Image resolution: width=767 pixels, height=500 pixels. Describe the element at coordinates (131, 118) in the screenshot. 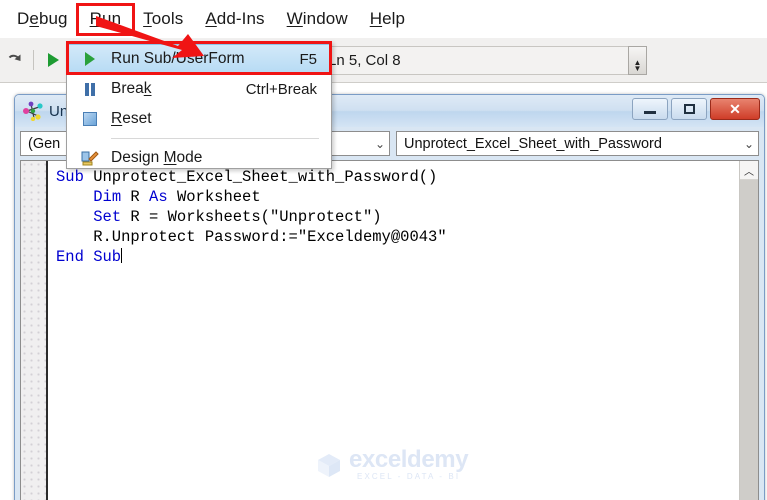

I see `menu-item-label: Reset` at that location.